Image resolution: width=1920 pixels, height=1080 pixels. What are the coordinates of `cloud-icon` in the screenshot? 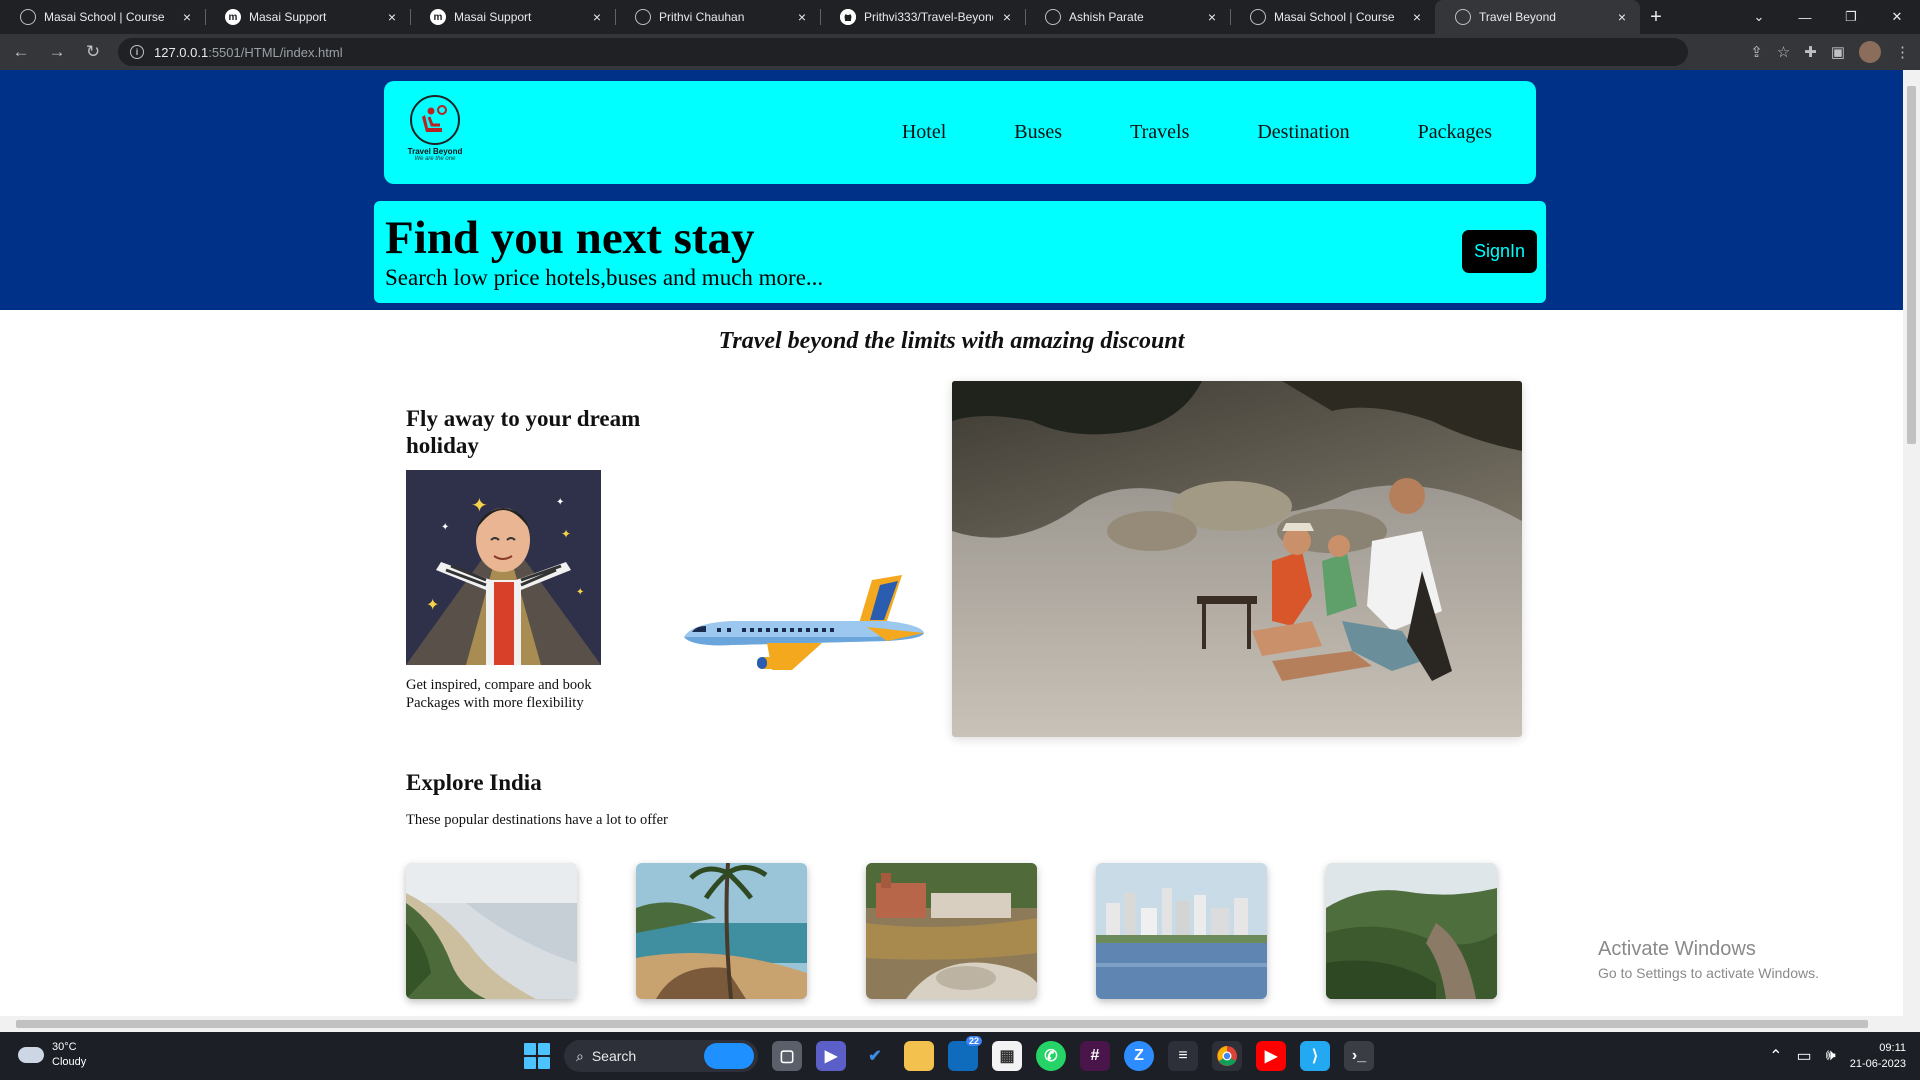 It's located at (31, 1055).